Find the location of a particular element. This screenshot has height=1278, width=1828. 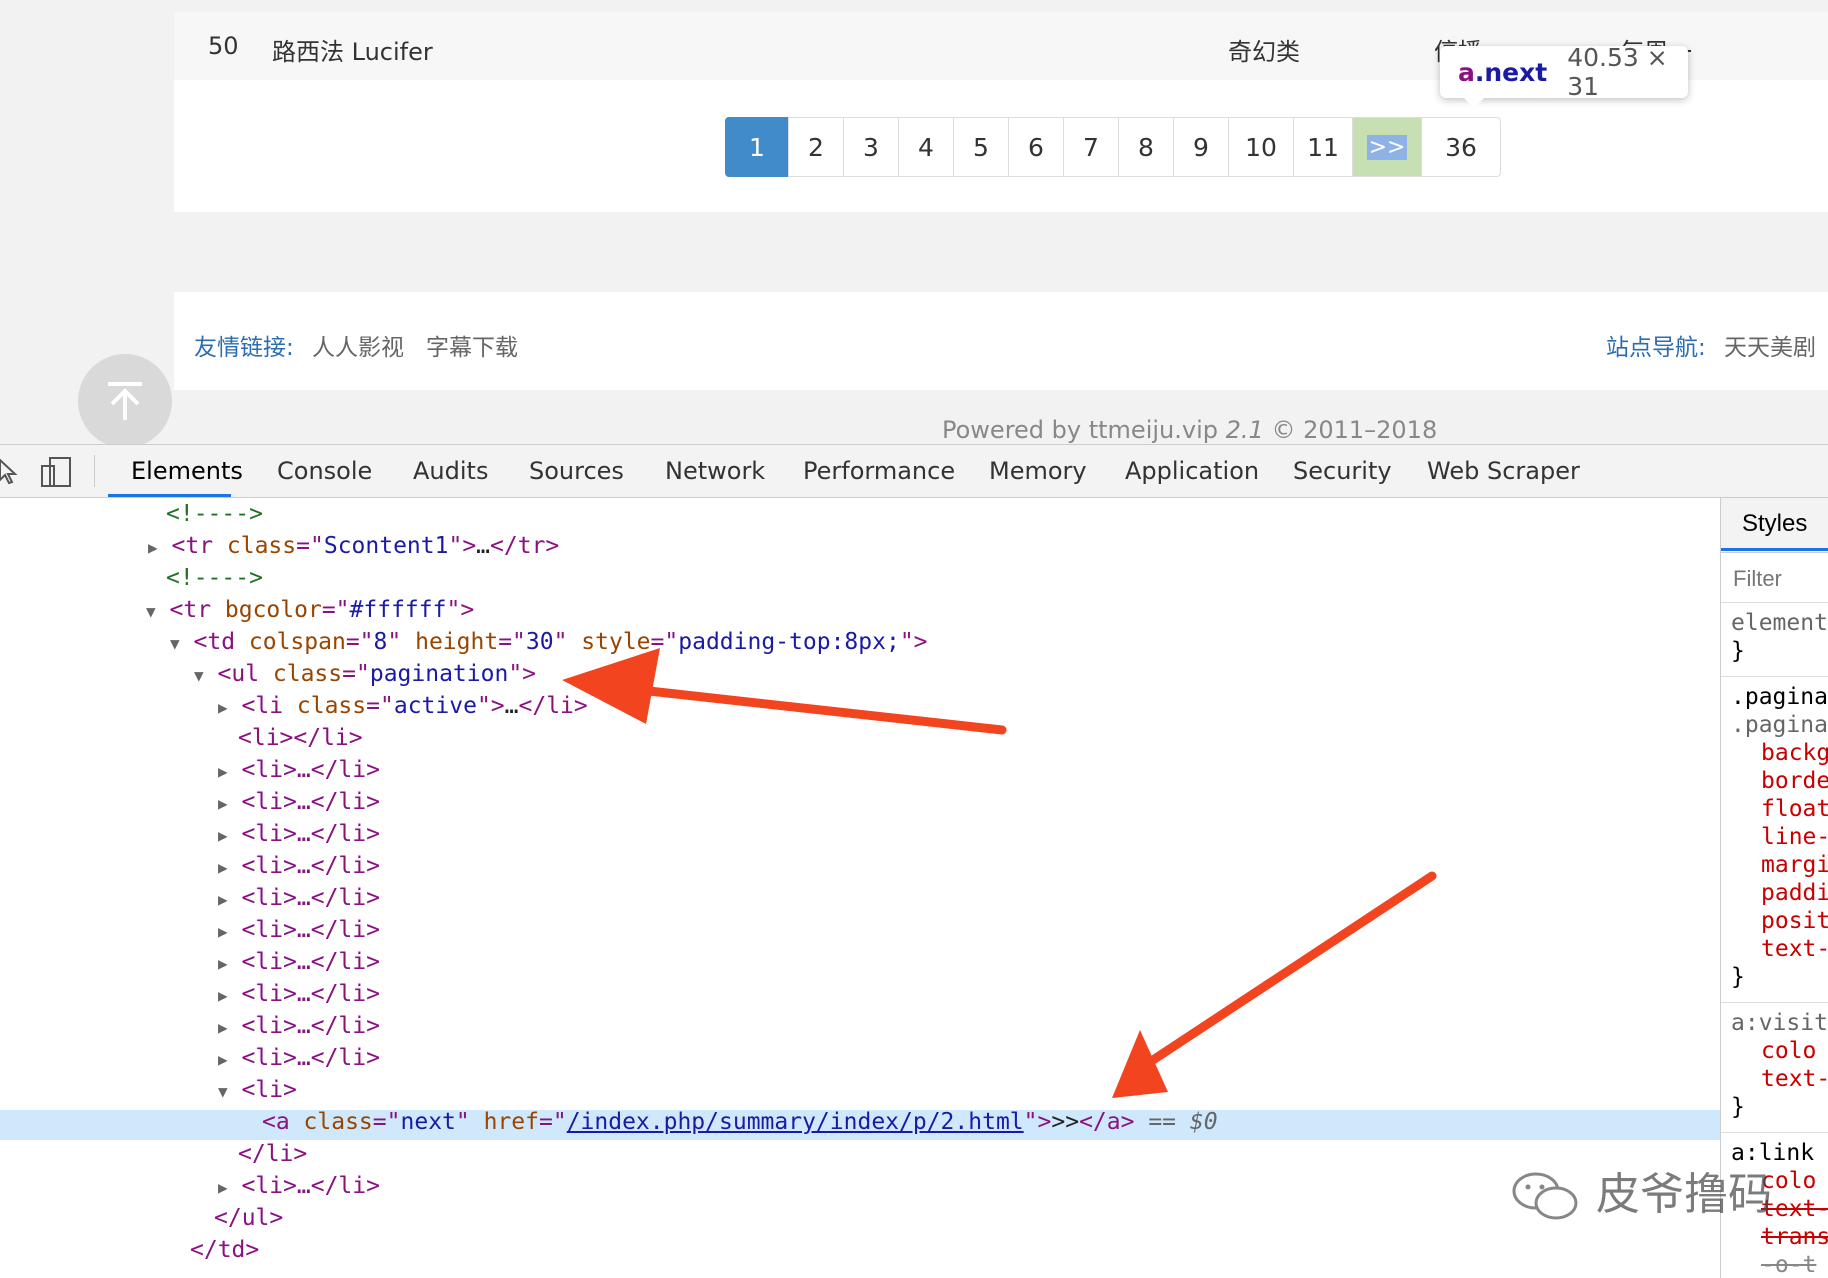

wechat-icon is located at coordinates (1545, 1196).